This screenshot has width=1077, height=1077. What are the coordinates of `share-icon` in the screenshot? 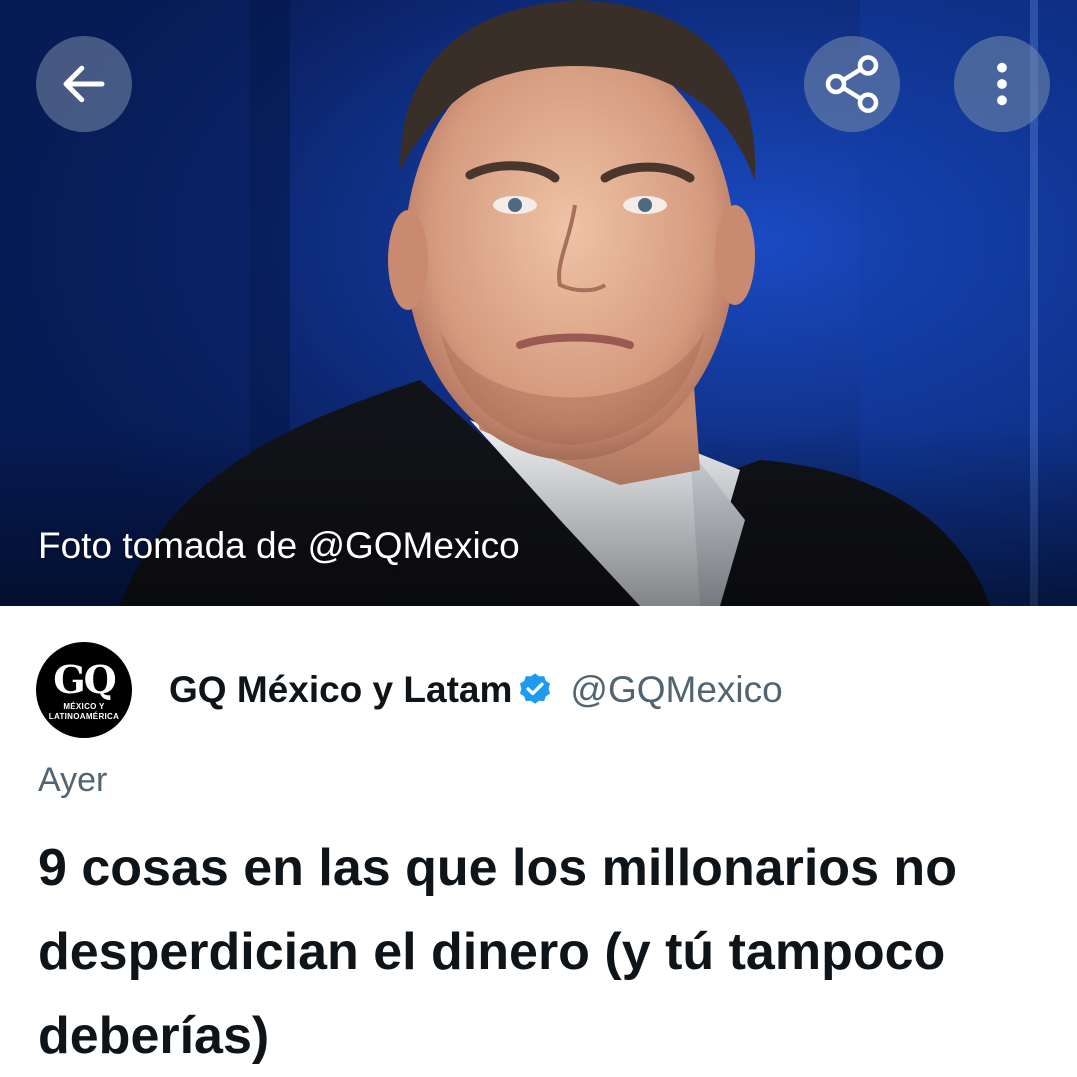 It's located at (852, 84).